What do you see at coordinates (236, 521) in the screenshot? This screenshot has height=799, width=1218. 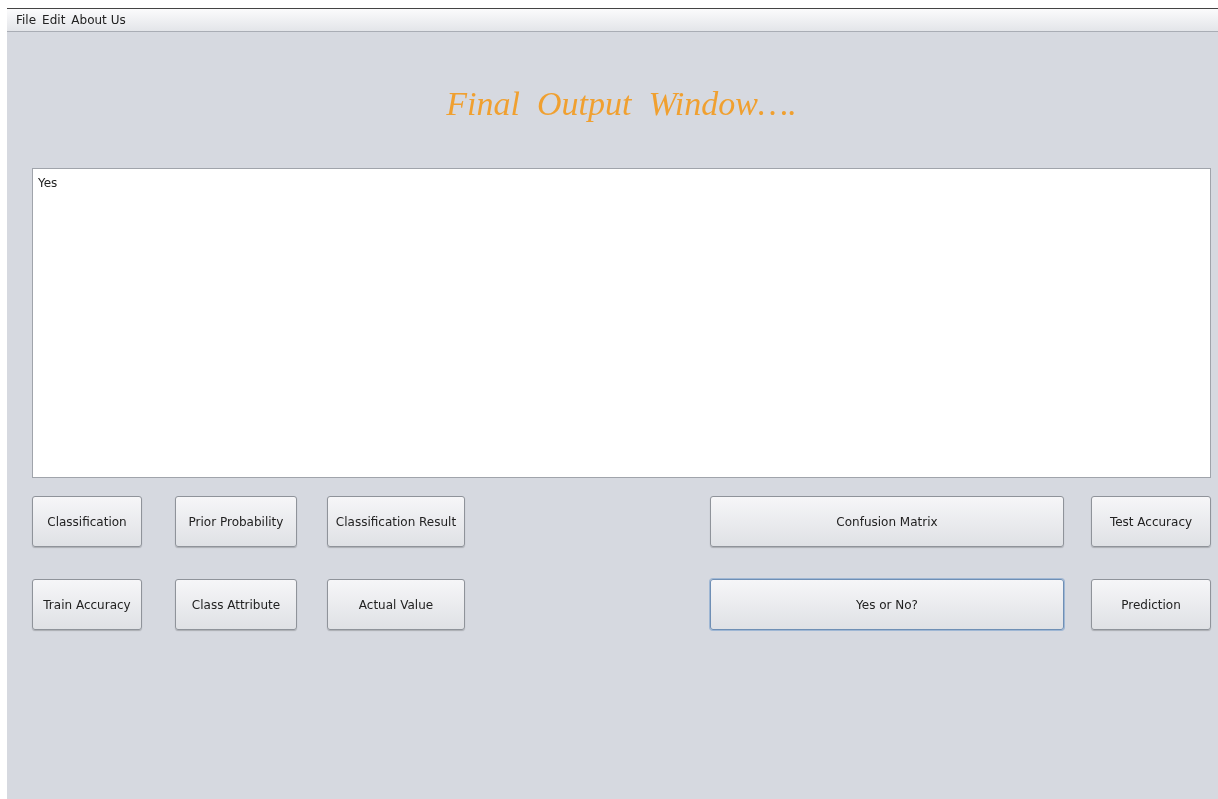 I see `action-button: Prior Probability` at bounding box center [236, 521].